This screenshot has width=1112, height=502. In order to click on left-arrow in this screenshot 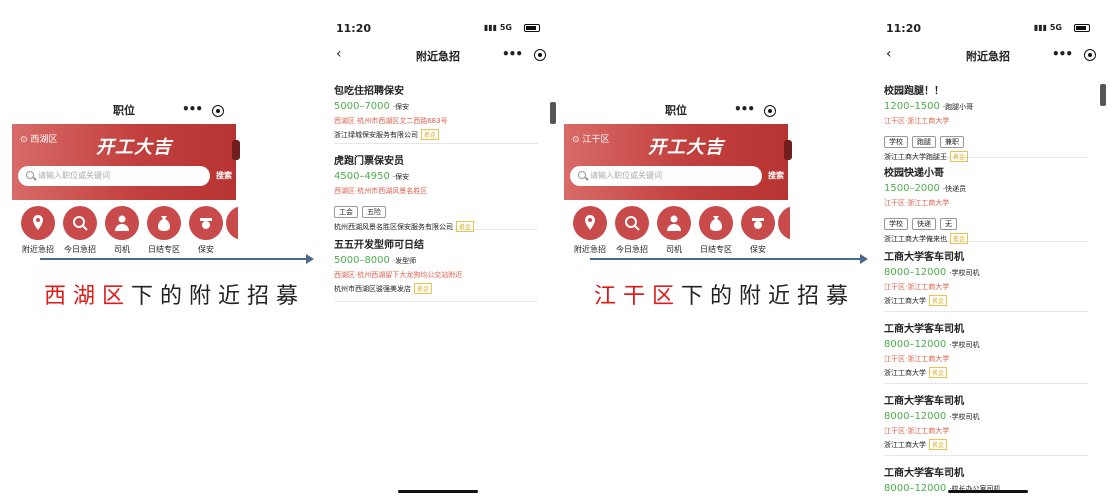, I will do `click(177, 259)`.